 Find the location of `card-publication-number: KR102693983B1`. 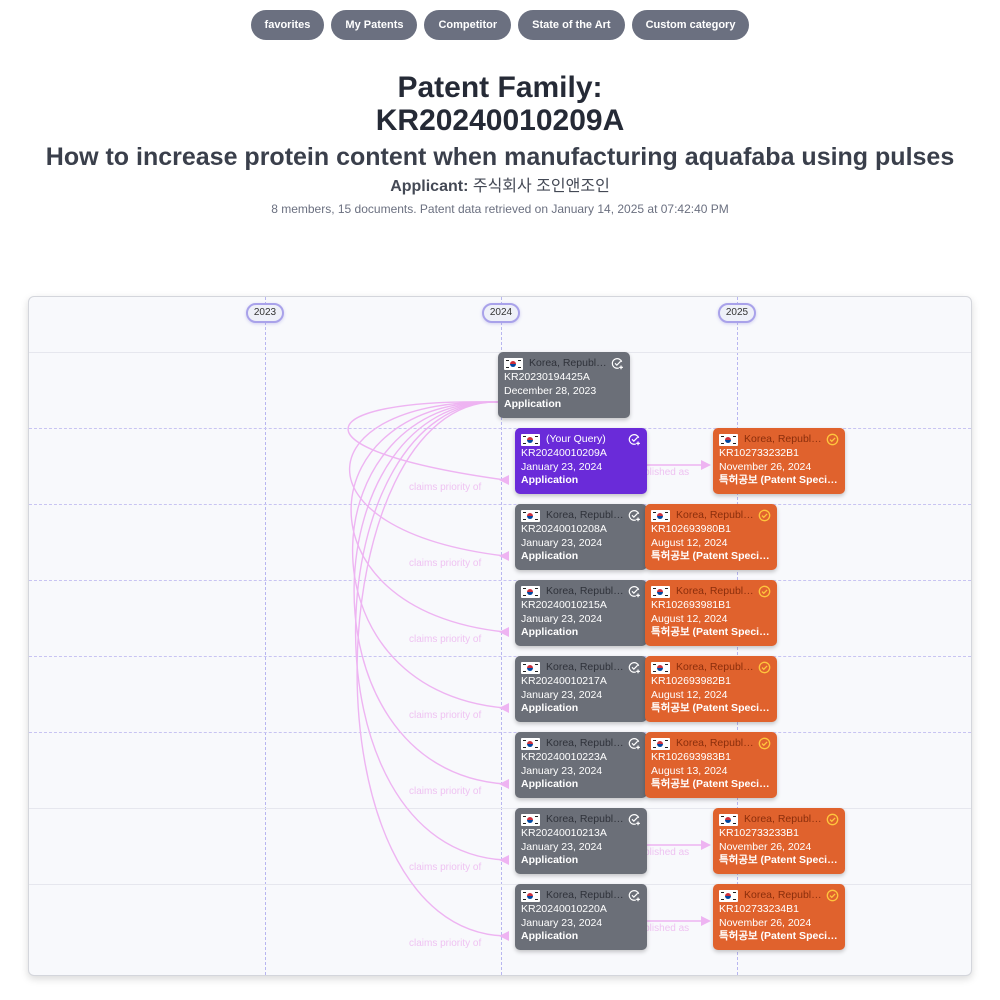

card-publication-number: KR102693983B1 is located at coordinates (691, 757).